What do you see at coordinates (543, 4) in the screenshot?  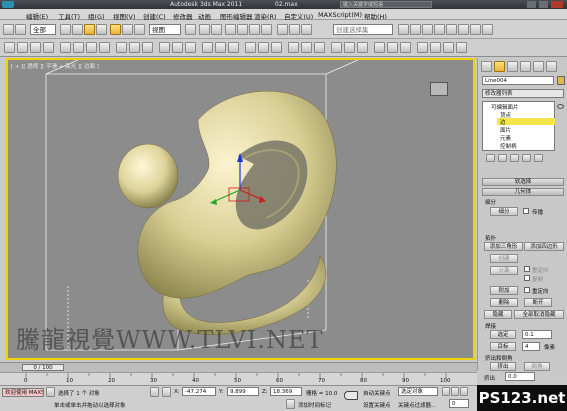 I see `maximize-icon` at bounding box center [543, 4].